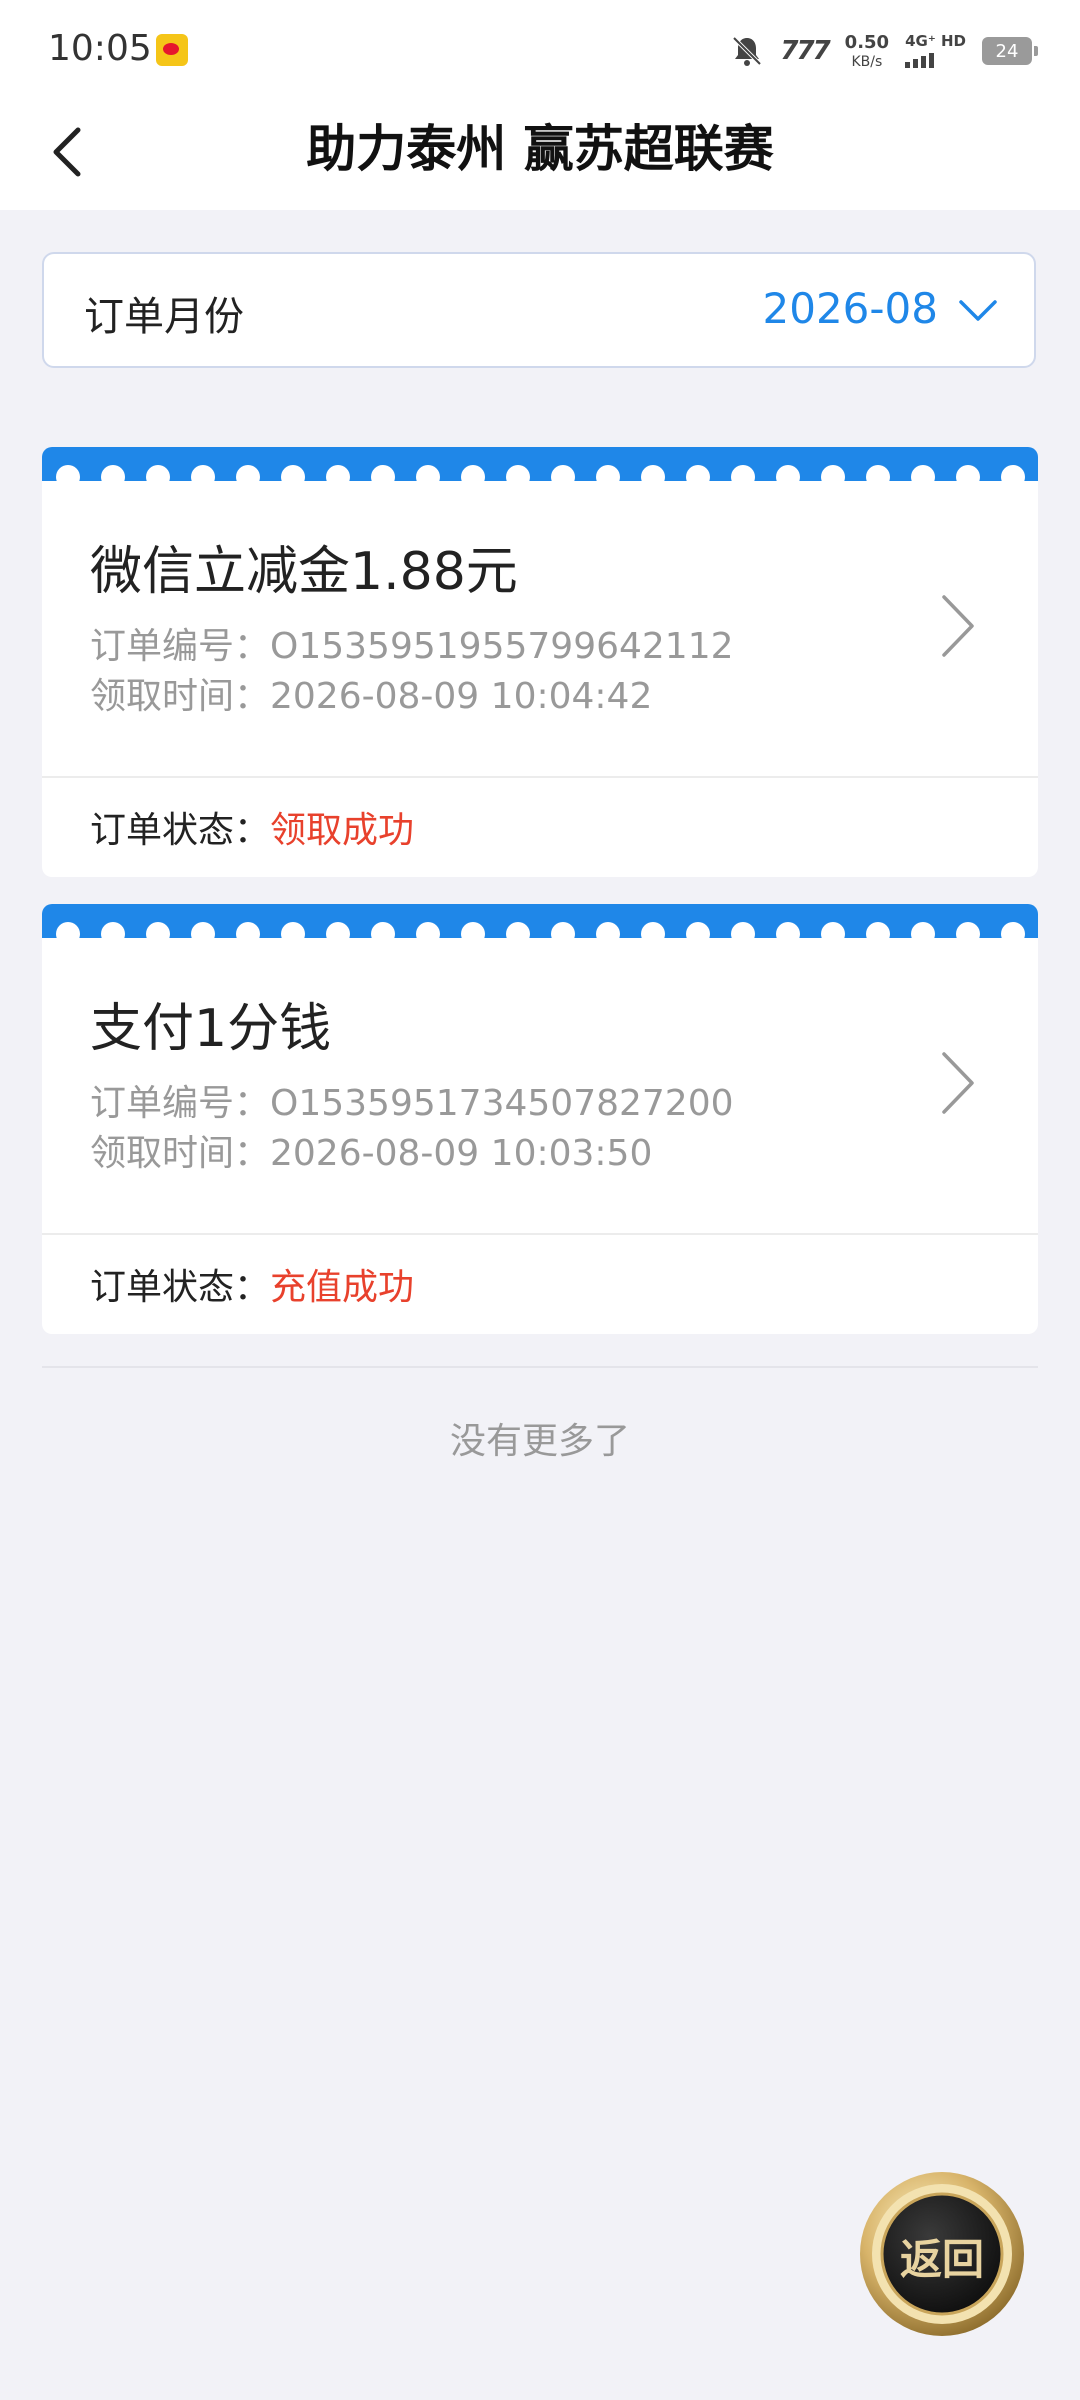 The width and height of the screenshot is (1080, 2400). Describe the element at coordinates (539, 310) in the screenshot. I see `order-month-selector: 订单月份 2026-08` at that location.